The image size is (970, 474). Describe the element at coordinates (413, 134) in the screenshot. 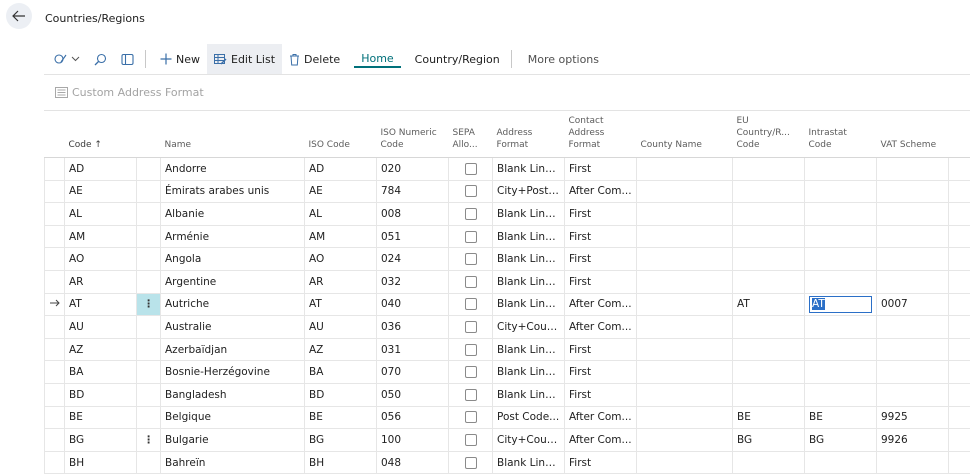

I see `header-iso-numeric-code: ISO NumericCode` at that location.